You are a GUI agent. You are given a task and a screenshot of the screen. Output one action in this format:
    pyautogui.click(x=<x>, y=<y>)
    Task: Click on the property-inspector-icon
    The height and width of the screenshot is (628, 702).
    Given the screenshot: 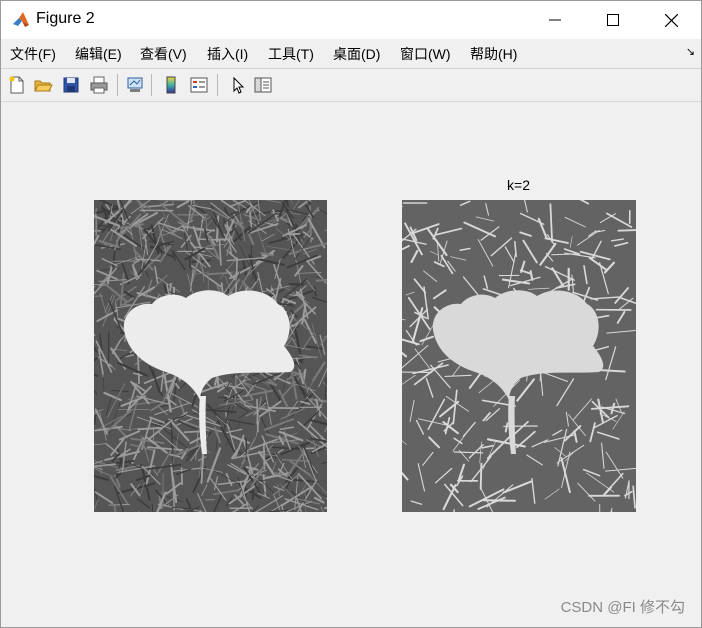 What is the action you would take?
    pyautogui.click(x=263, y=85)
    